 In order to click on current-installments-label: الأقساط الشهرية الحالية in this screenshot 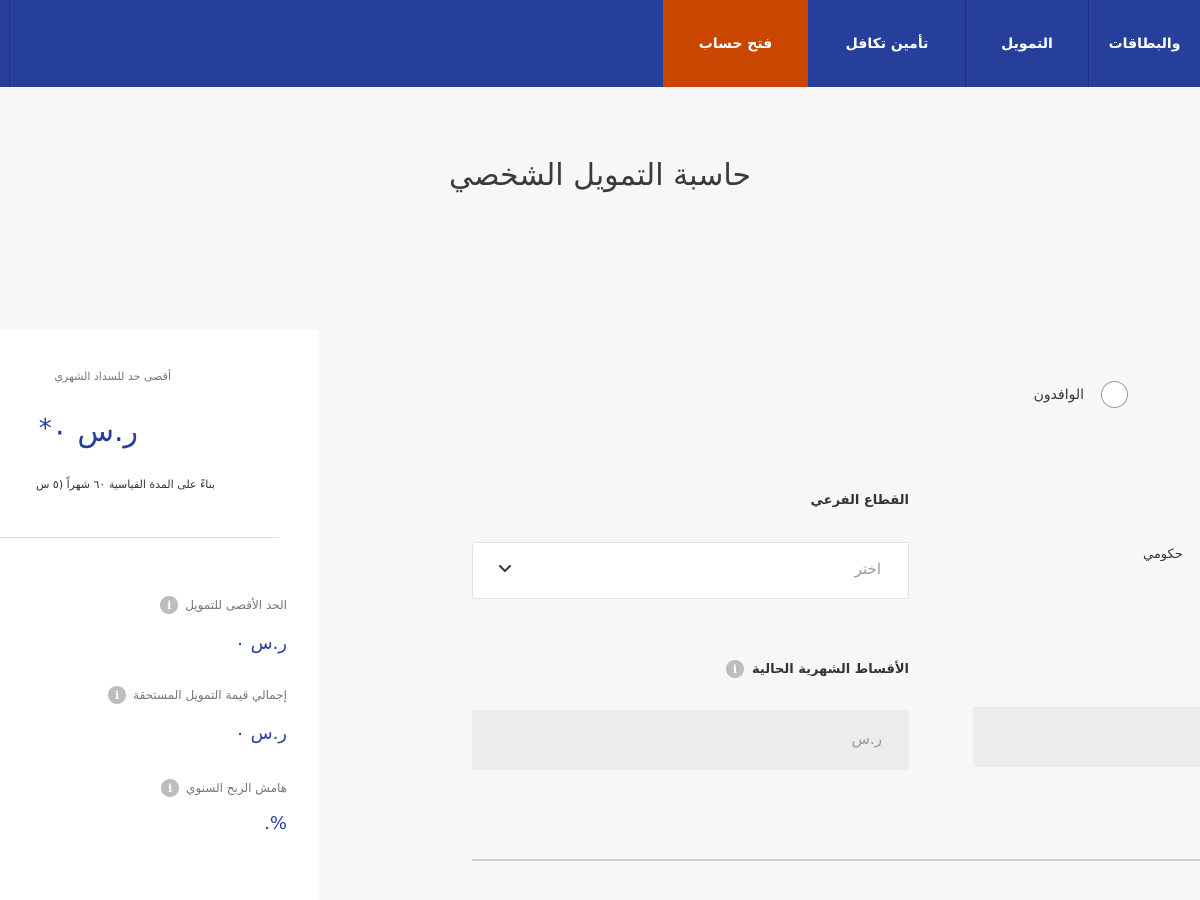, I will do `click(830, 669)`.